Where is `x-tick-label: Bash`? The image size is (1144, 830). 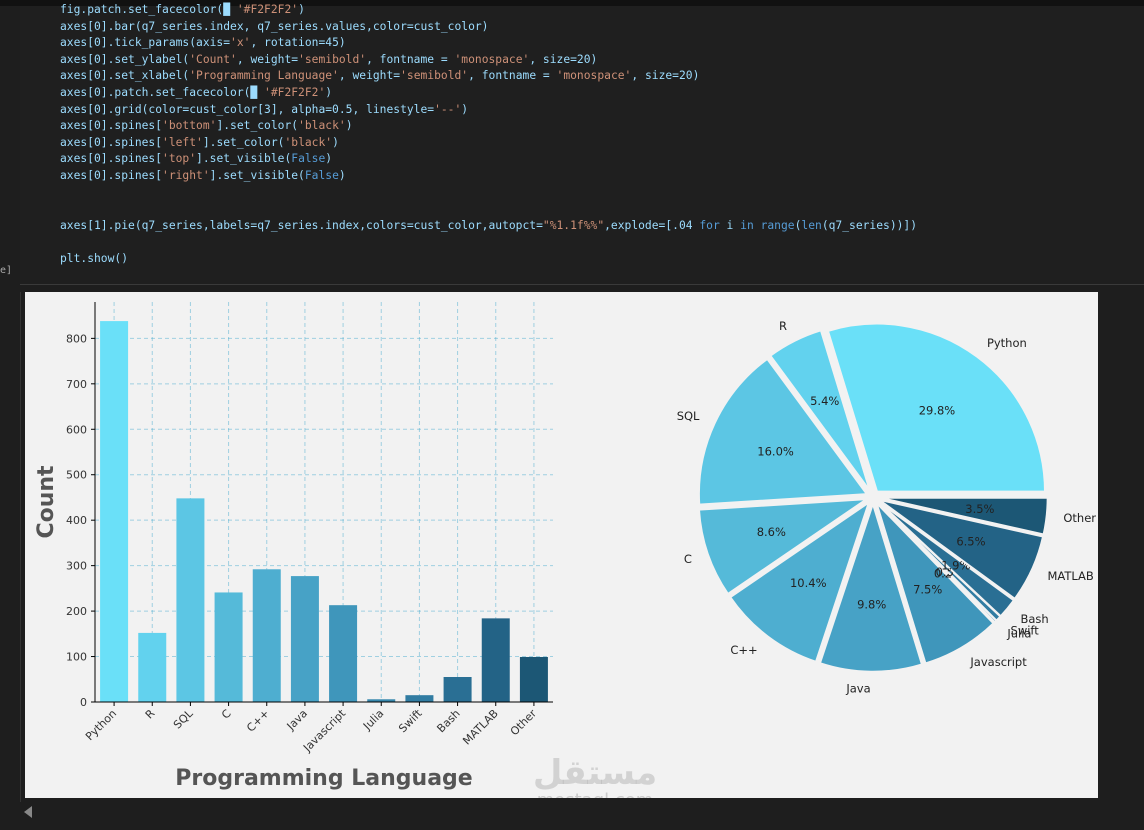
x-tick-label: Bash is located at coordinates (448, 721).